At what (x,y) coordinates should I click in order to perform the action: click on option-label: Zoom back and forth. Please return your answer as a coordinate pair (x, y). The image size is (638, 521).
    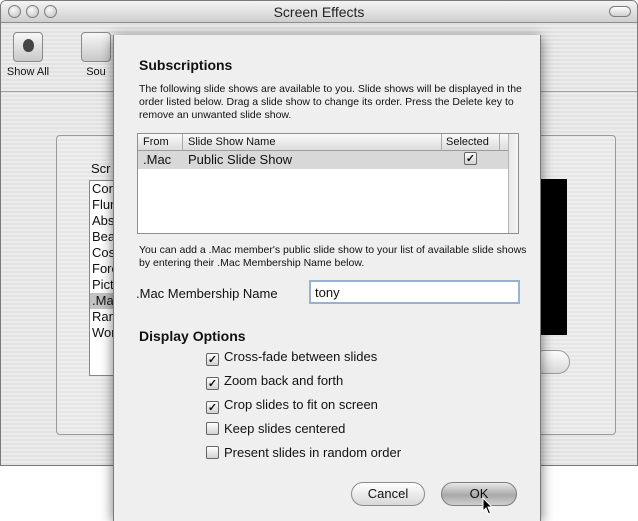
    Looking at the image, I should click on (284, 380).